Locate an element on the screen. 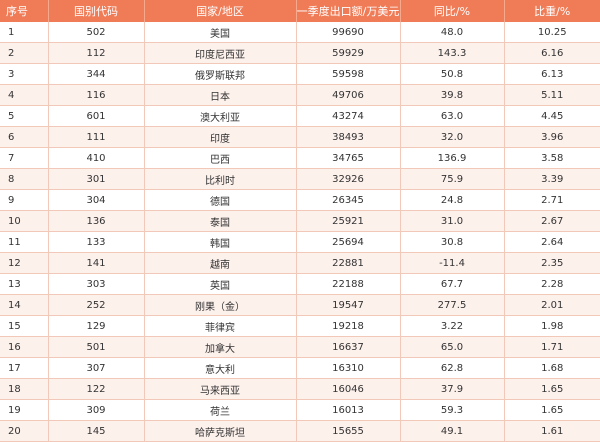 This screenshot has width=600, height=442. table-row: 19 309 荷兰 16013 59.3 1.65 is located at coordinates (300, 410).